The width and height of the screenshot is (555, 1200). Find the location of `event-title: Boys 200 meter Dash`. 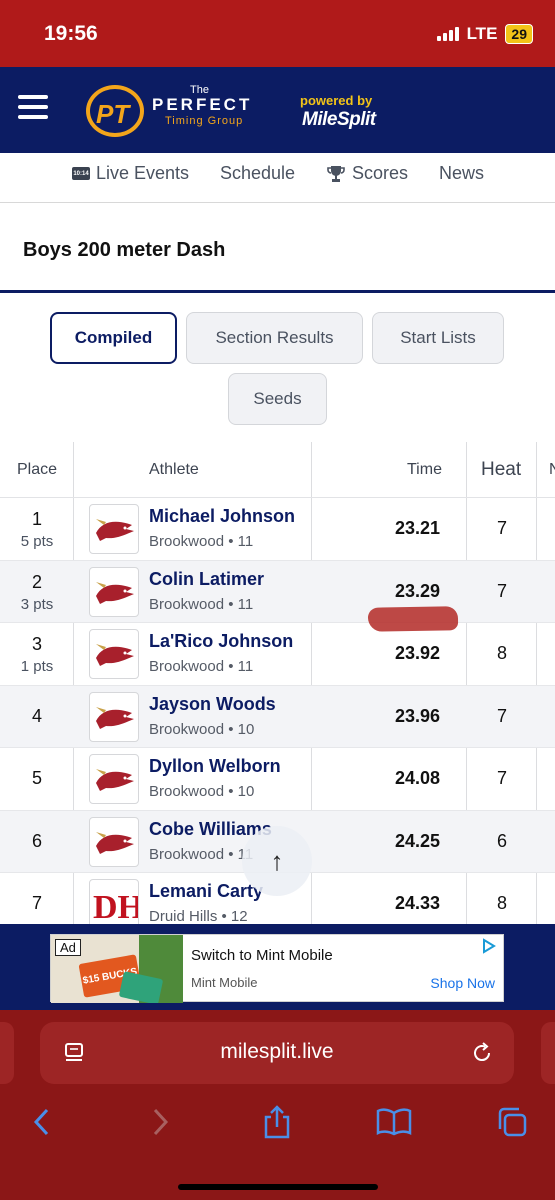

event-title: Boys 200 meter Dash is located at coordinates (124, 250).